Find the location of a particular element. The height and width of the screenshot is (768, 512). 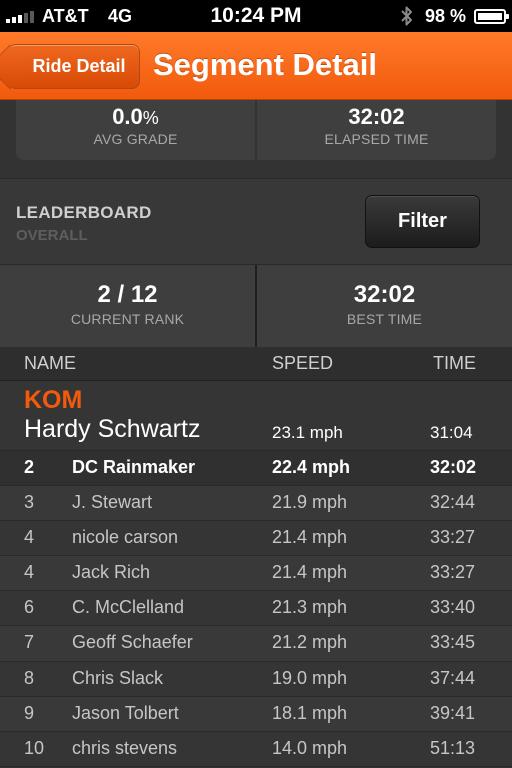

filter-button: Filter is located at coordinates (422, 221).